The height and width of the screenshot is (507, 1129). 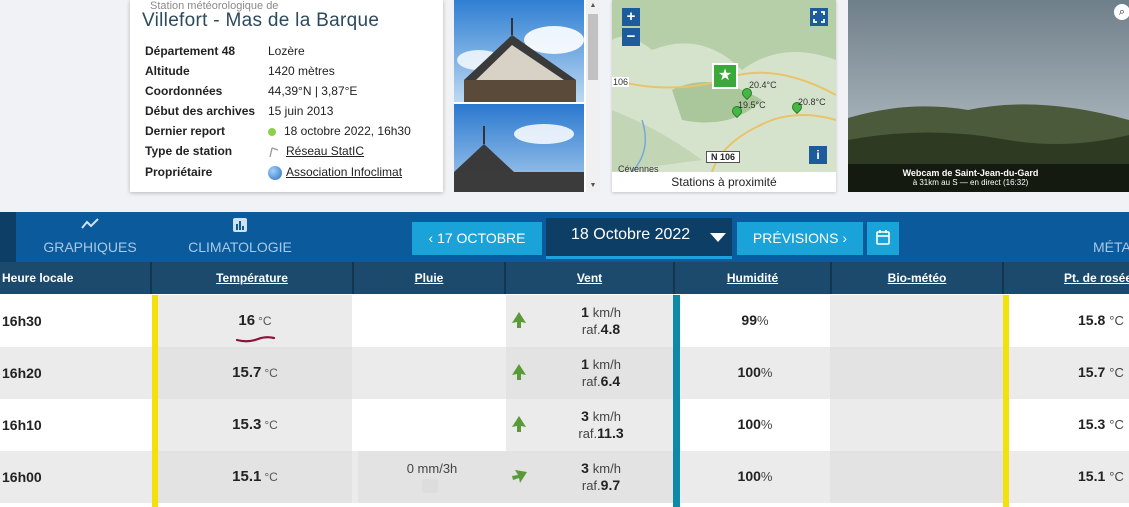 I want to click on col-humidity: Humidité, so click(x=752, y=278).